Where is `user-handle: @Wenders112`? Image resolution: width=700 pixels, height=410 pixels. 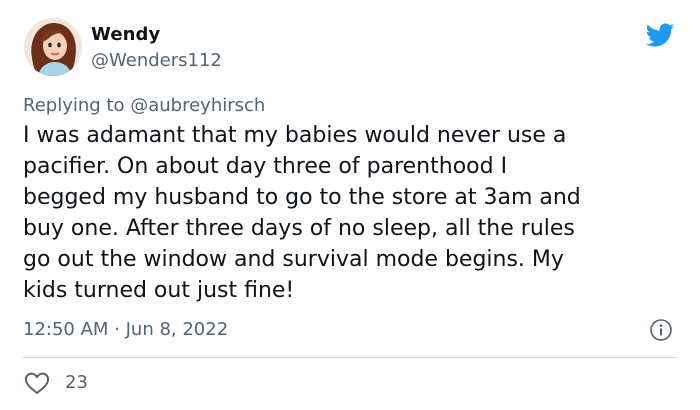
user-handle: @Wenders112 is located at coordinates (156, 60).